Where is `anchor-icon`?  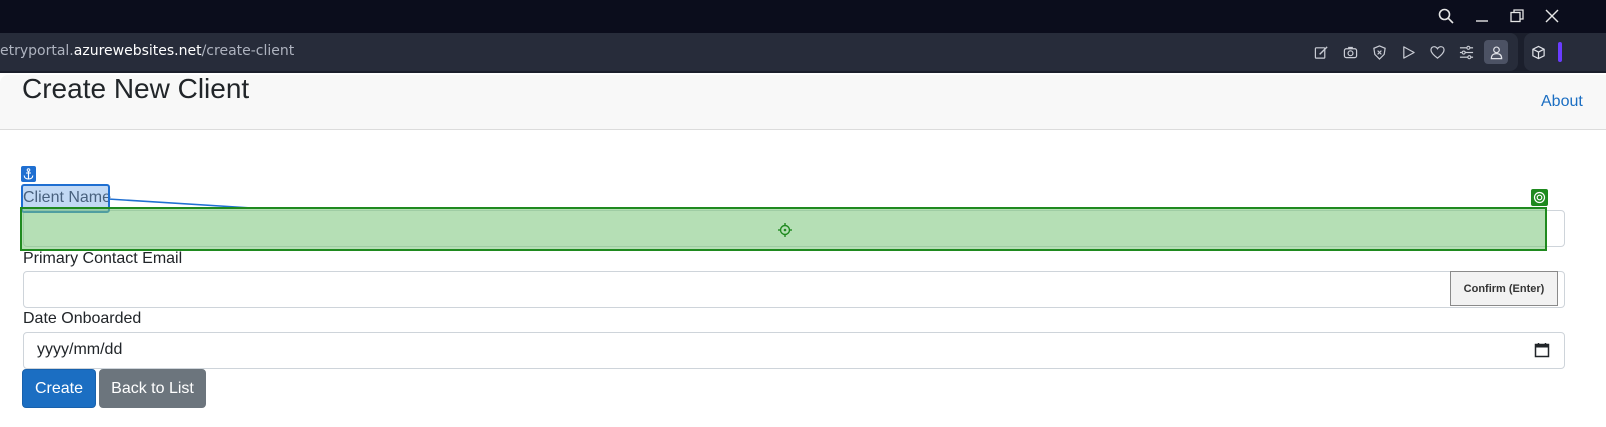
anchor-icon is located at coordinates (28, 174).